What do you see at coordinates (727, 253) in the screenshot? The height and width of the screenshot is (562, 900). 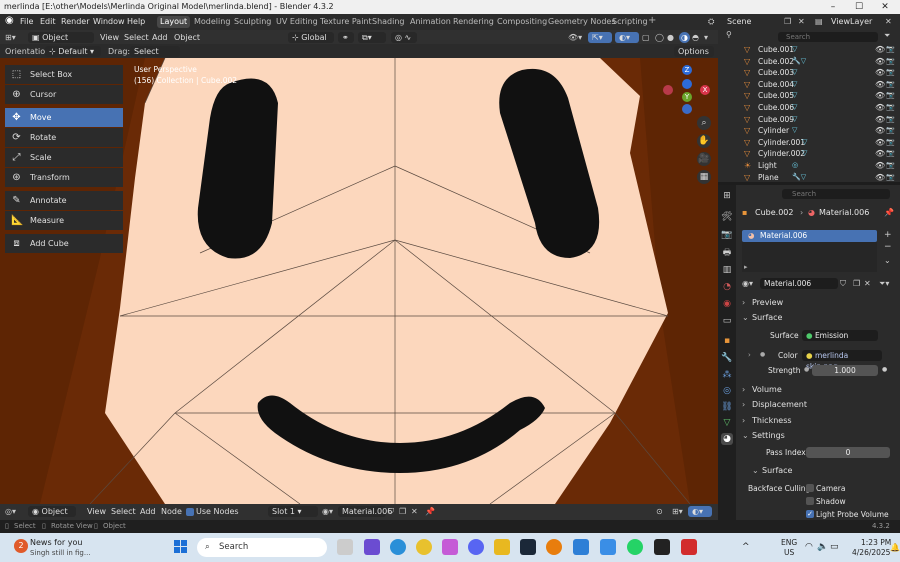 I see `output-tab-icon: 🖶` at bounding box center [727, 253].